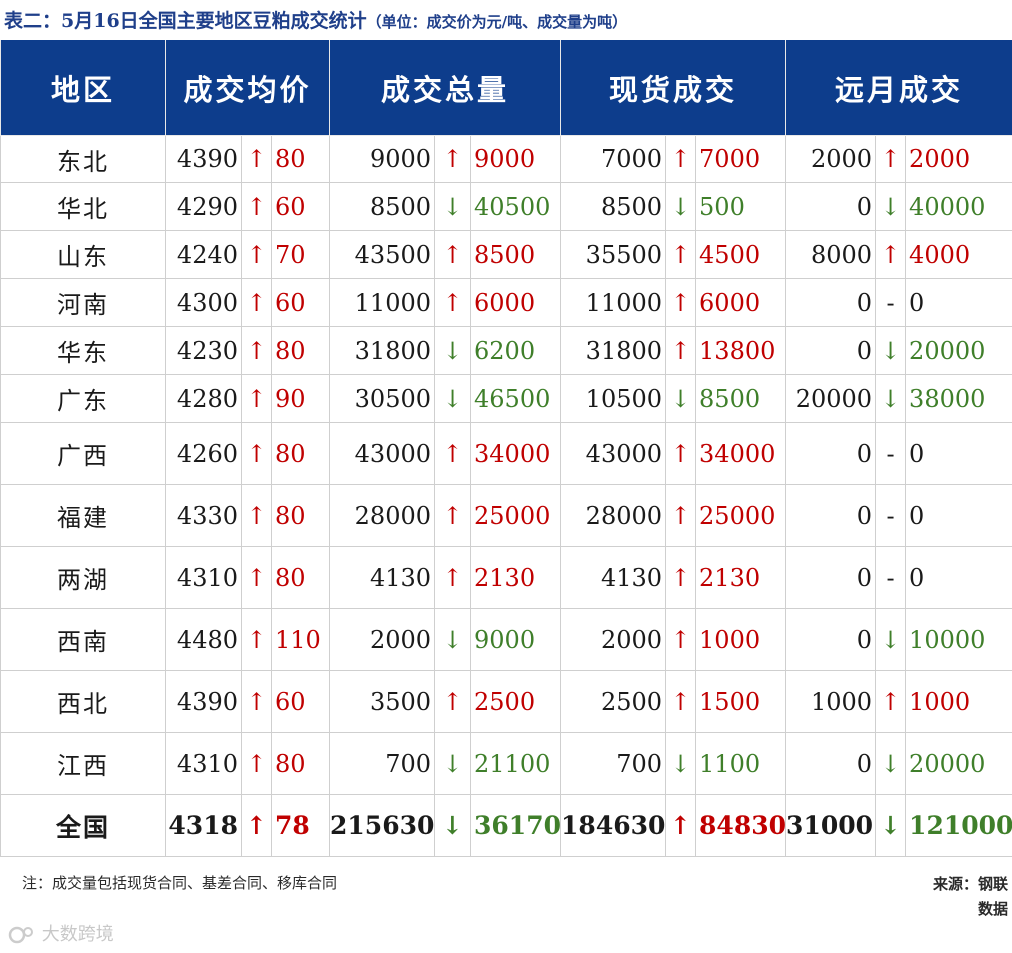 This screenshot has height=953, width=1012. Describe the element at coordinates (83, 159) in the screenshot. I see `region-cell: 东北` at that location.